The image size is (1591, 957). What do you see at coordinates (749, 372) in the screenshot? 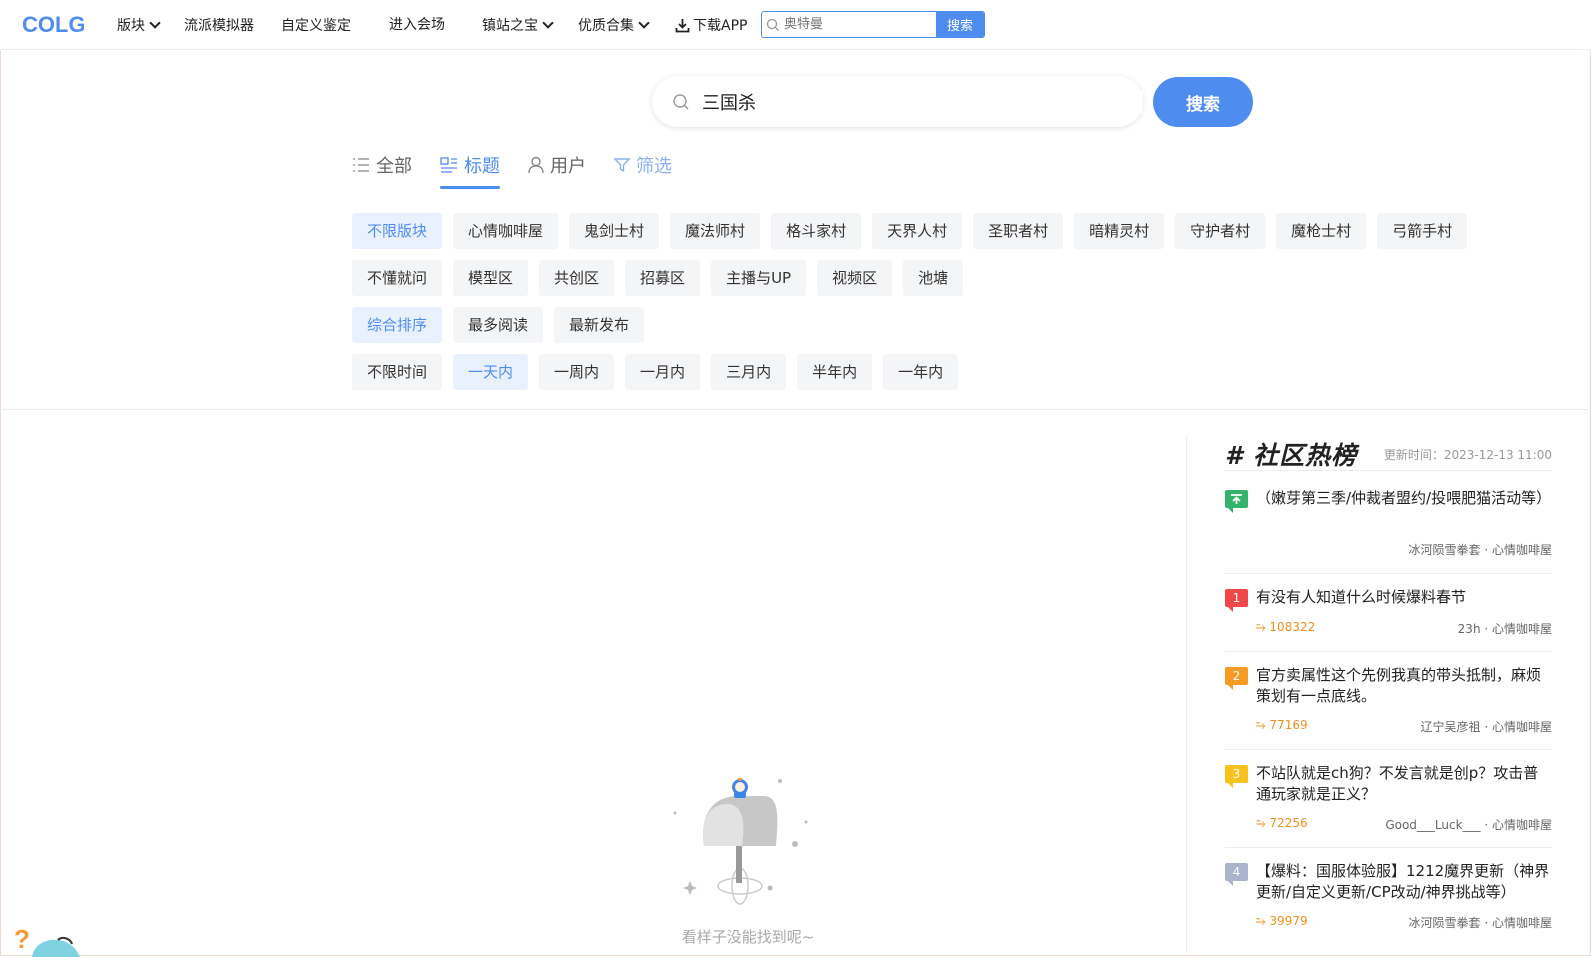
I see `chip-time: 三月内` at bounding box center [749, 372].